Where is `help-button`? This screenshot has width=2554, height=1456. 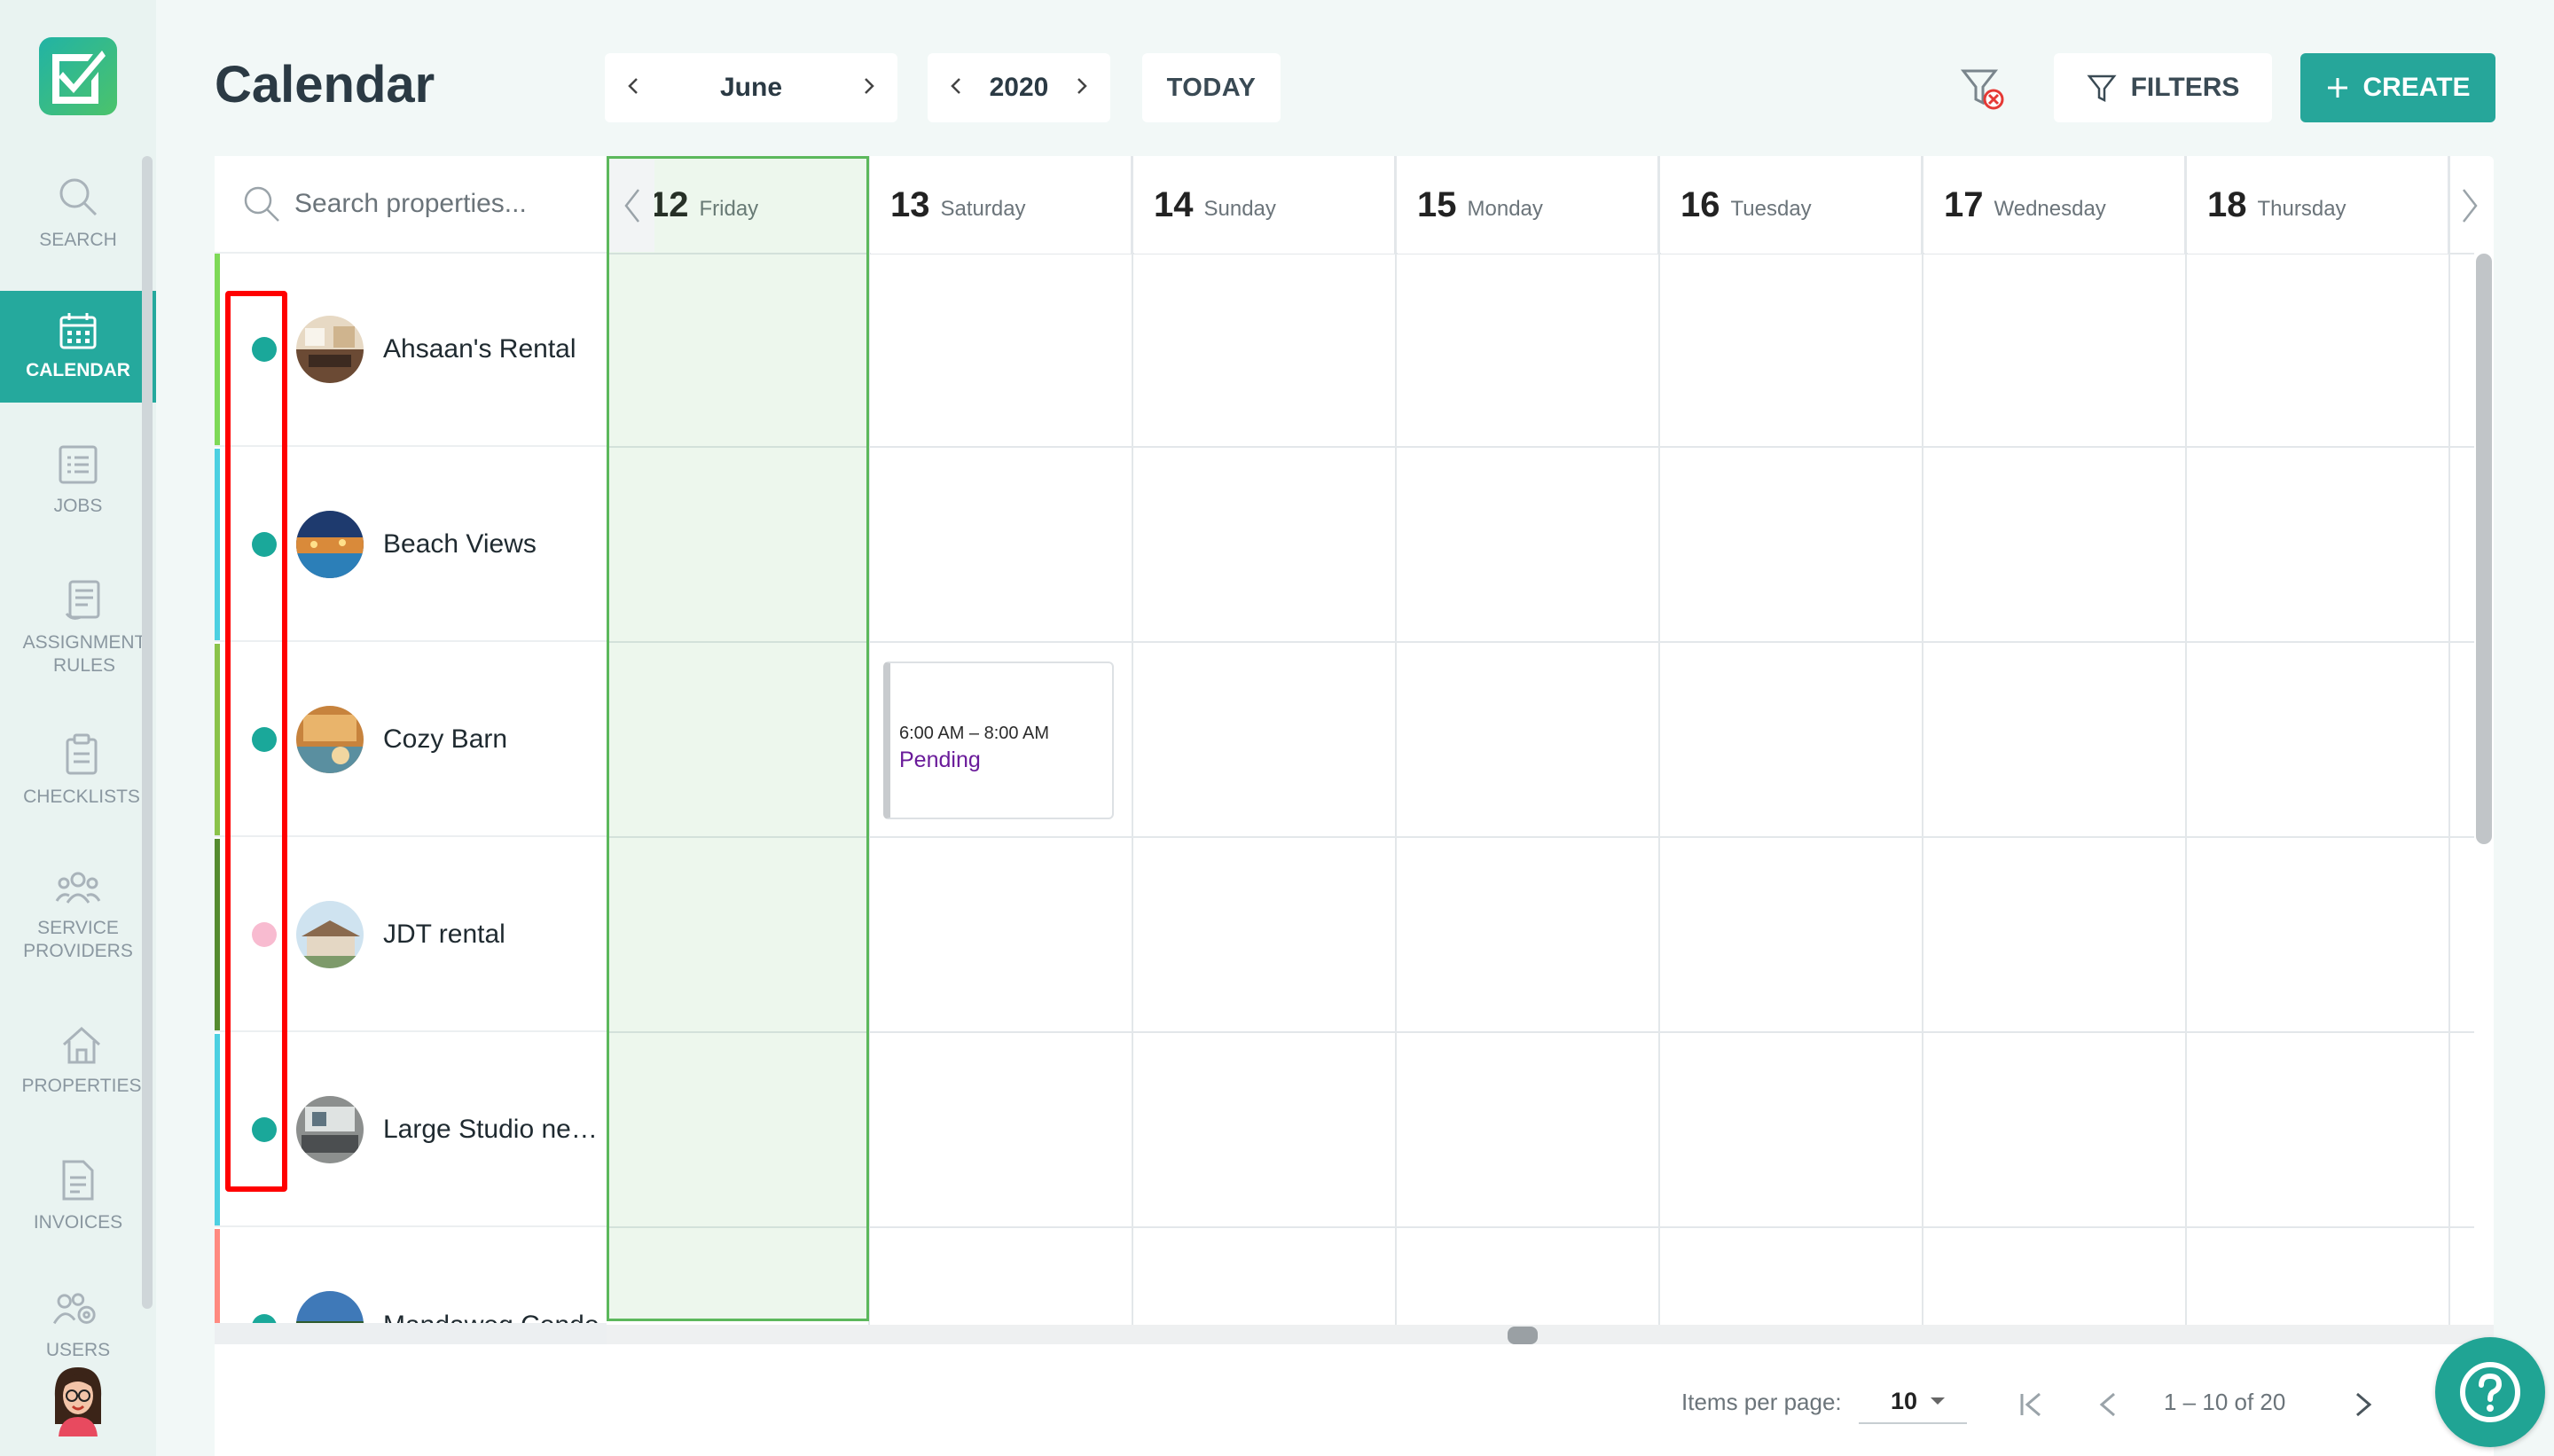 help-button is located at coordinates (2490, 1392).